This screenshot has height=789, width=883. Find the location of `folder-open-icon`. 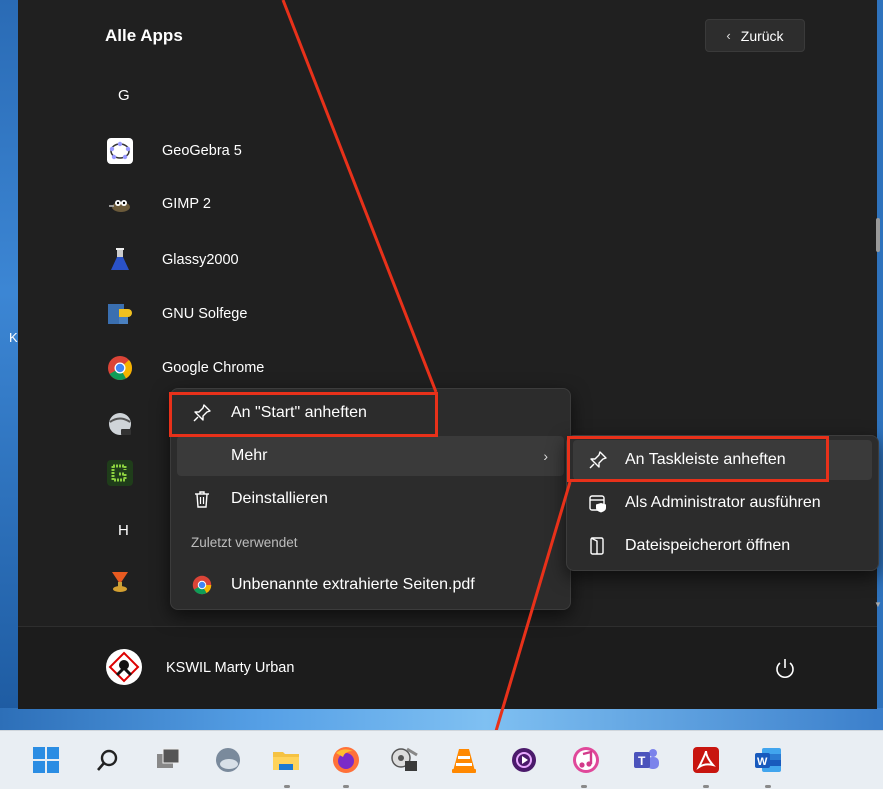

folder-open-icon is located at coordinates (598, 546).